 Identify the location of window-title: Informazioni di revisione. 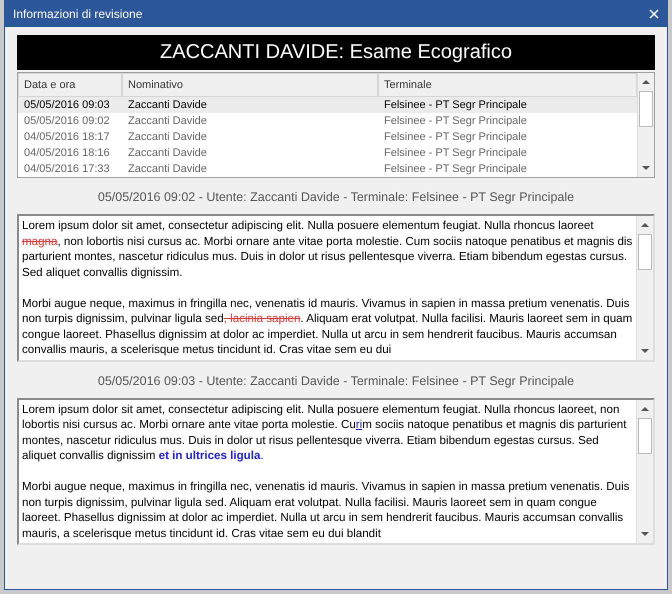
(77, 14).